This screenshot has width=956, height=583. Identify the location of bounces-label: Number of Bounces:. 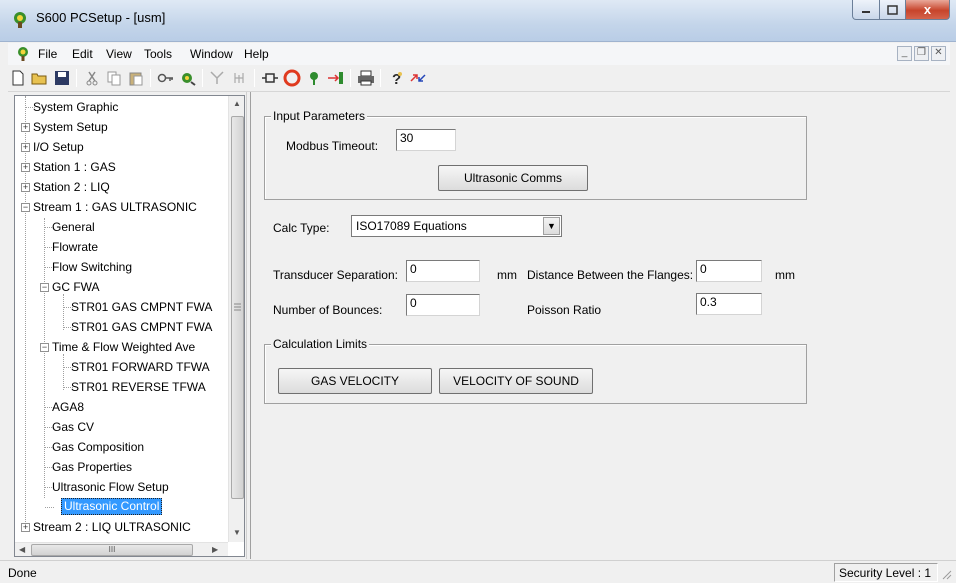
(328, 310).